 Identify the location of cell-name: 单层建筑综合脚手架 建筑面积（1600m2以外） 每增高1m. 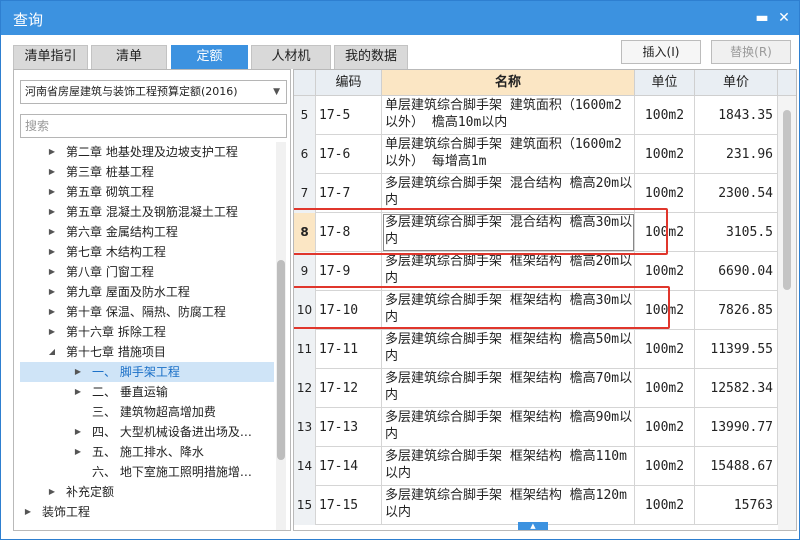
(508, 154).